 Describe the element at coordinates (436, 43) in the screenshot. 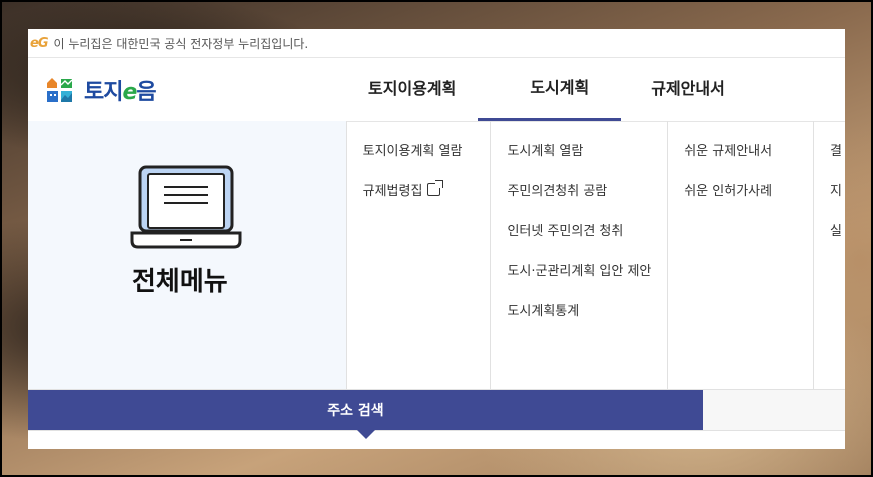

I see `gov-notice-bar: eG 이 누리집은 대한민국 공식 전자정부 누리집입니다.` at that location.